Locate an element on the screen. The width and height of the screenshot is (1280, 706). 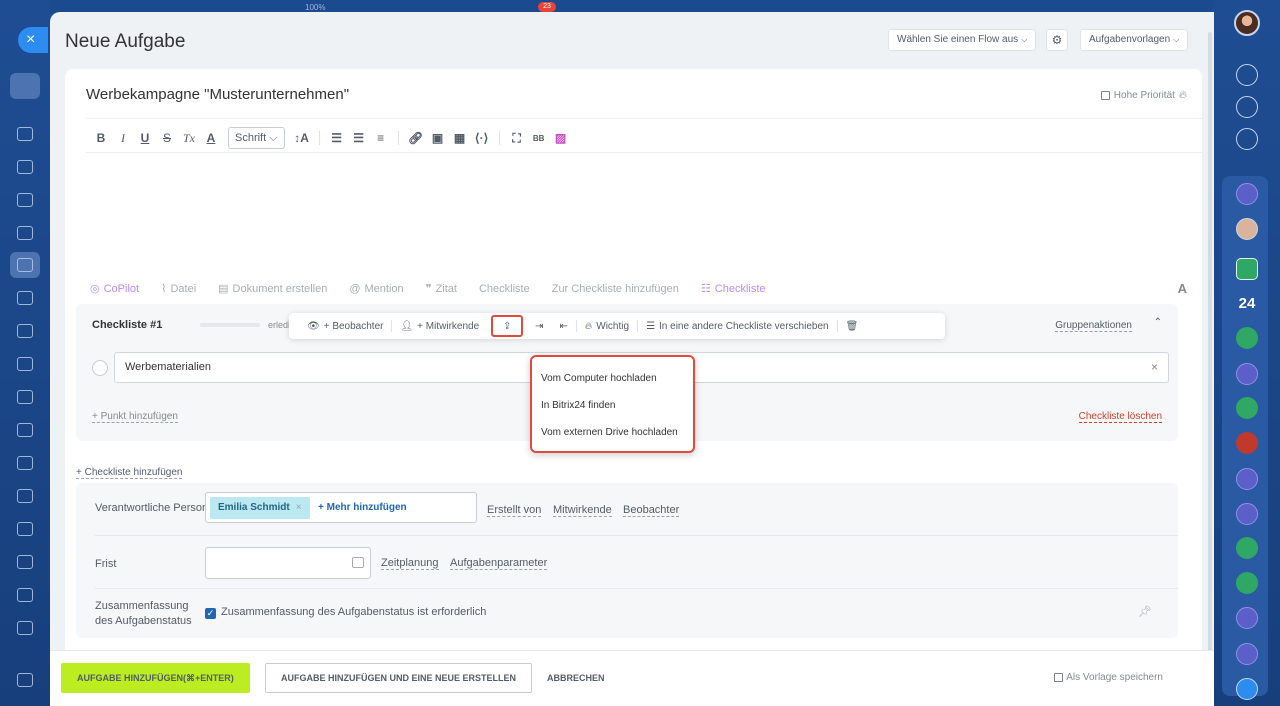
outdent-icon: ⇤ is located at coordinates (564, 326).